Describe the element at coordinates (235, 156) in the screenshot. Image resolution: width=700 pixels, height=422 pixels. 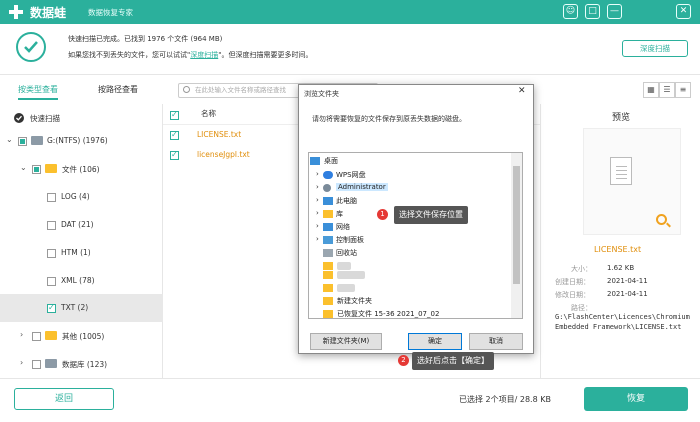
I see `file-row: licenseJgpl.txt` at that location.